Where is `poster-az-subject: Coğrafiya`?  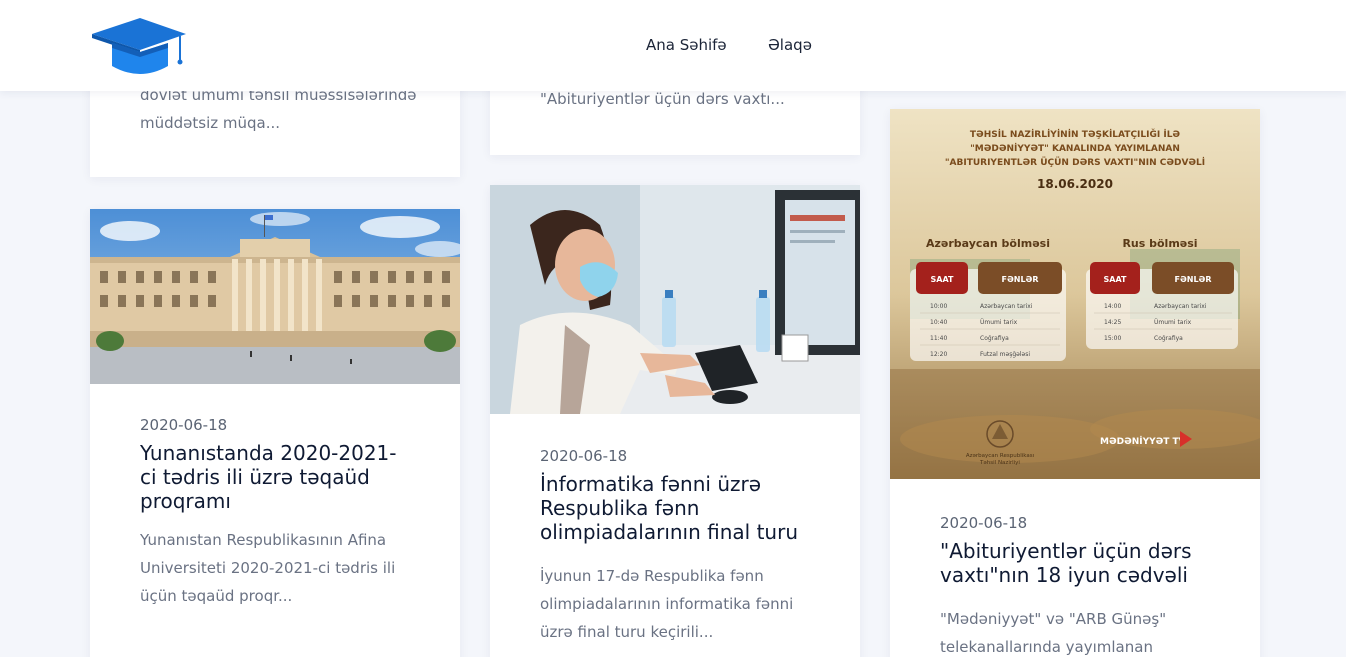
poster-az-subject: Coğrafiya is located at coordinates (994, 338).